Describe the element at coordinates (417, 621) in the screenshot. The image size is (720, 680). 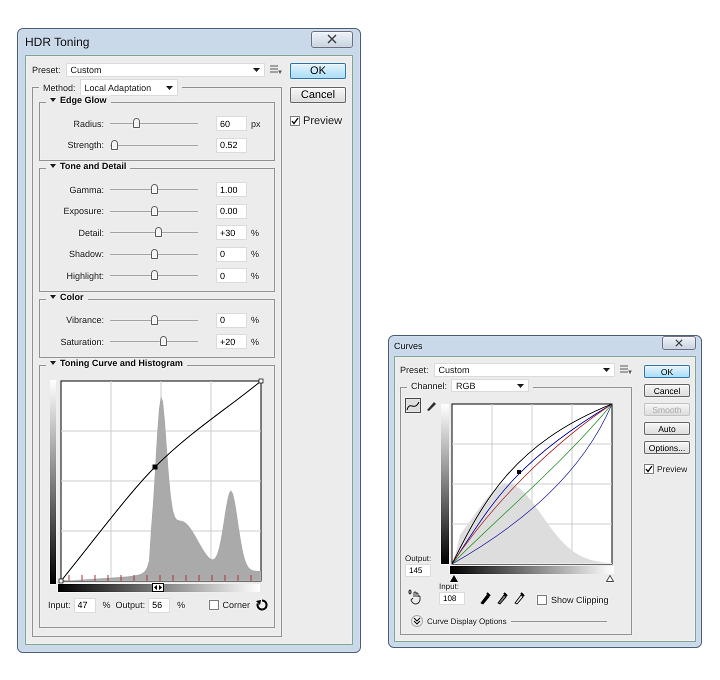
I see `expand-button` at that location.